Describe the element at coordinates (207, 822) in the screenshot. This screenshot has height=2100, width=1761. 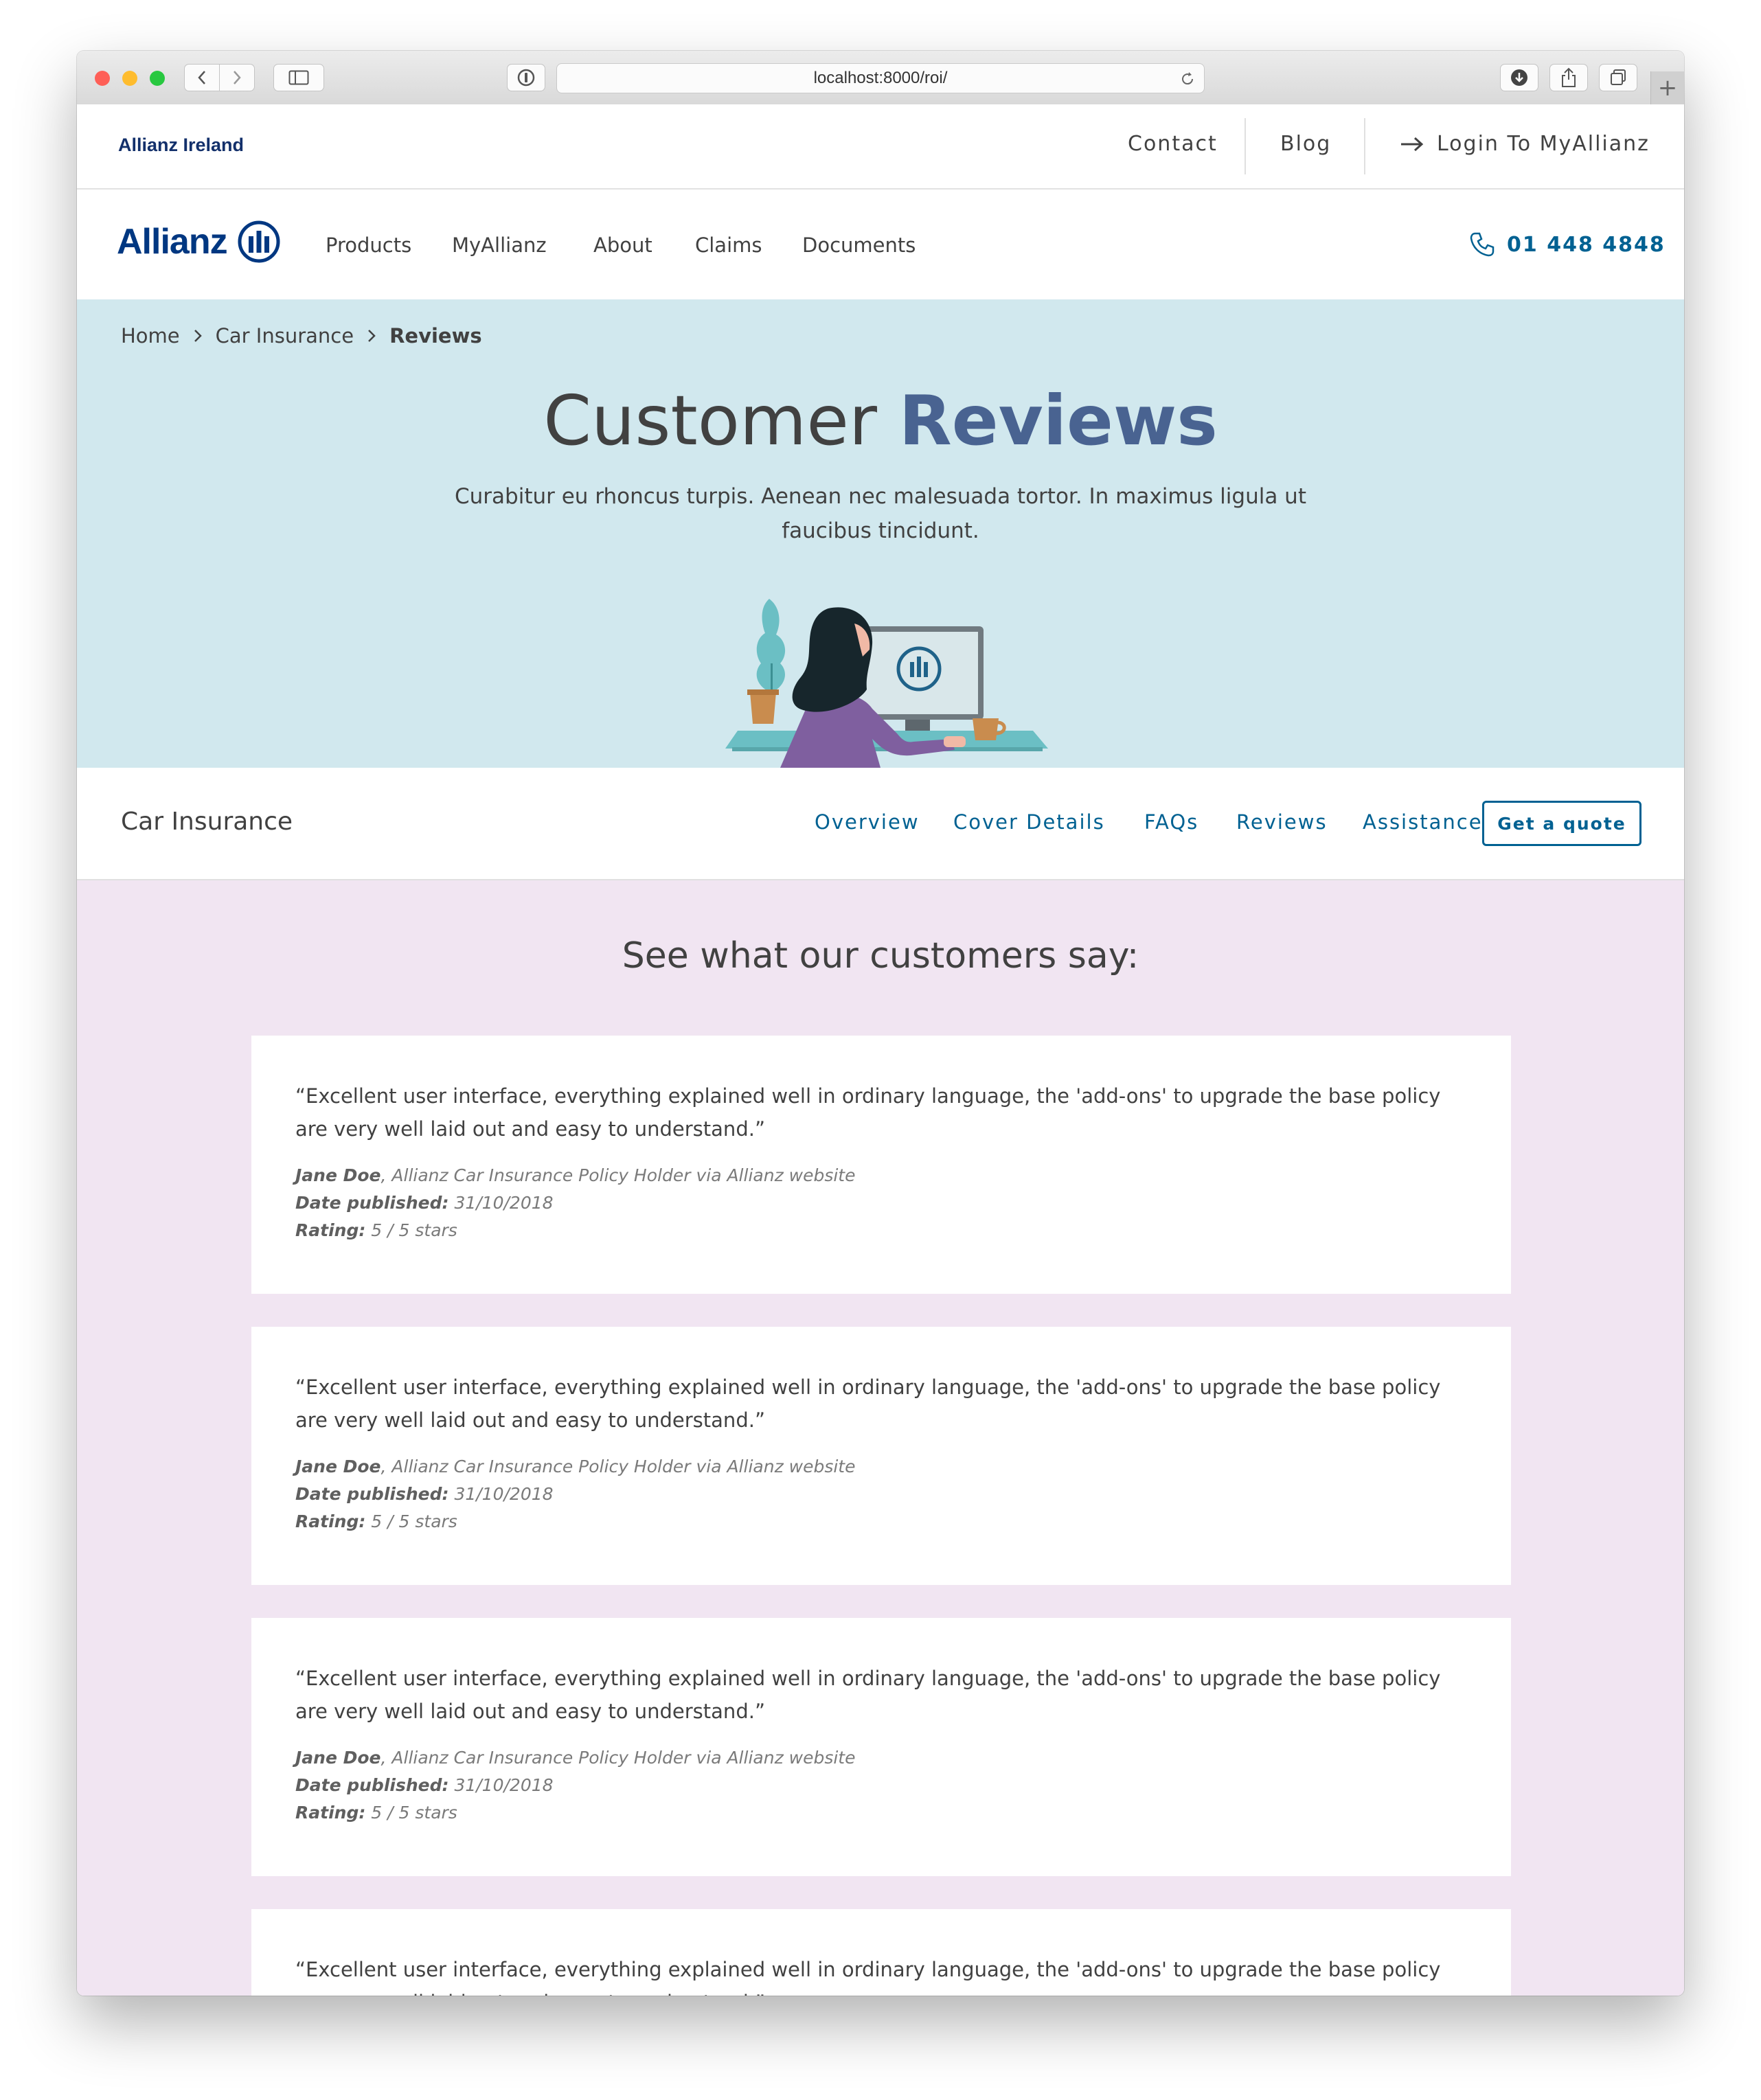
I see `product-title: Car Insurance` at that location.